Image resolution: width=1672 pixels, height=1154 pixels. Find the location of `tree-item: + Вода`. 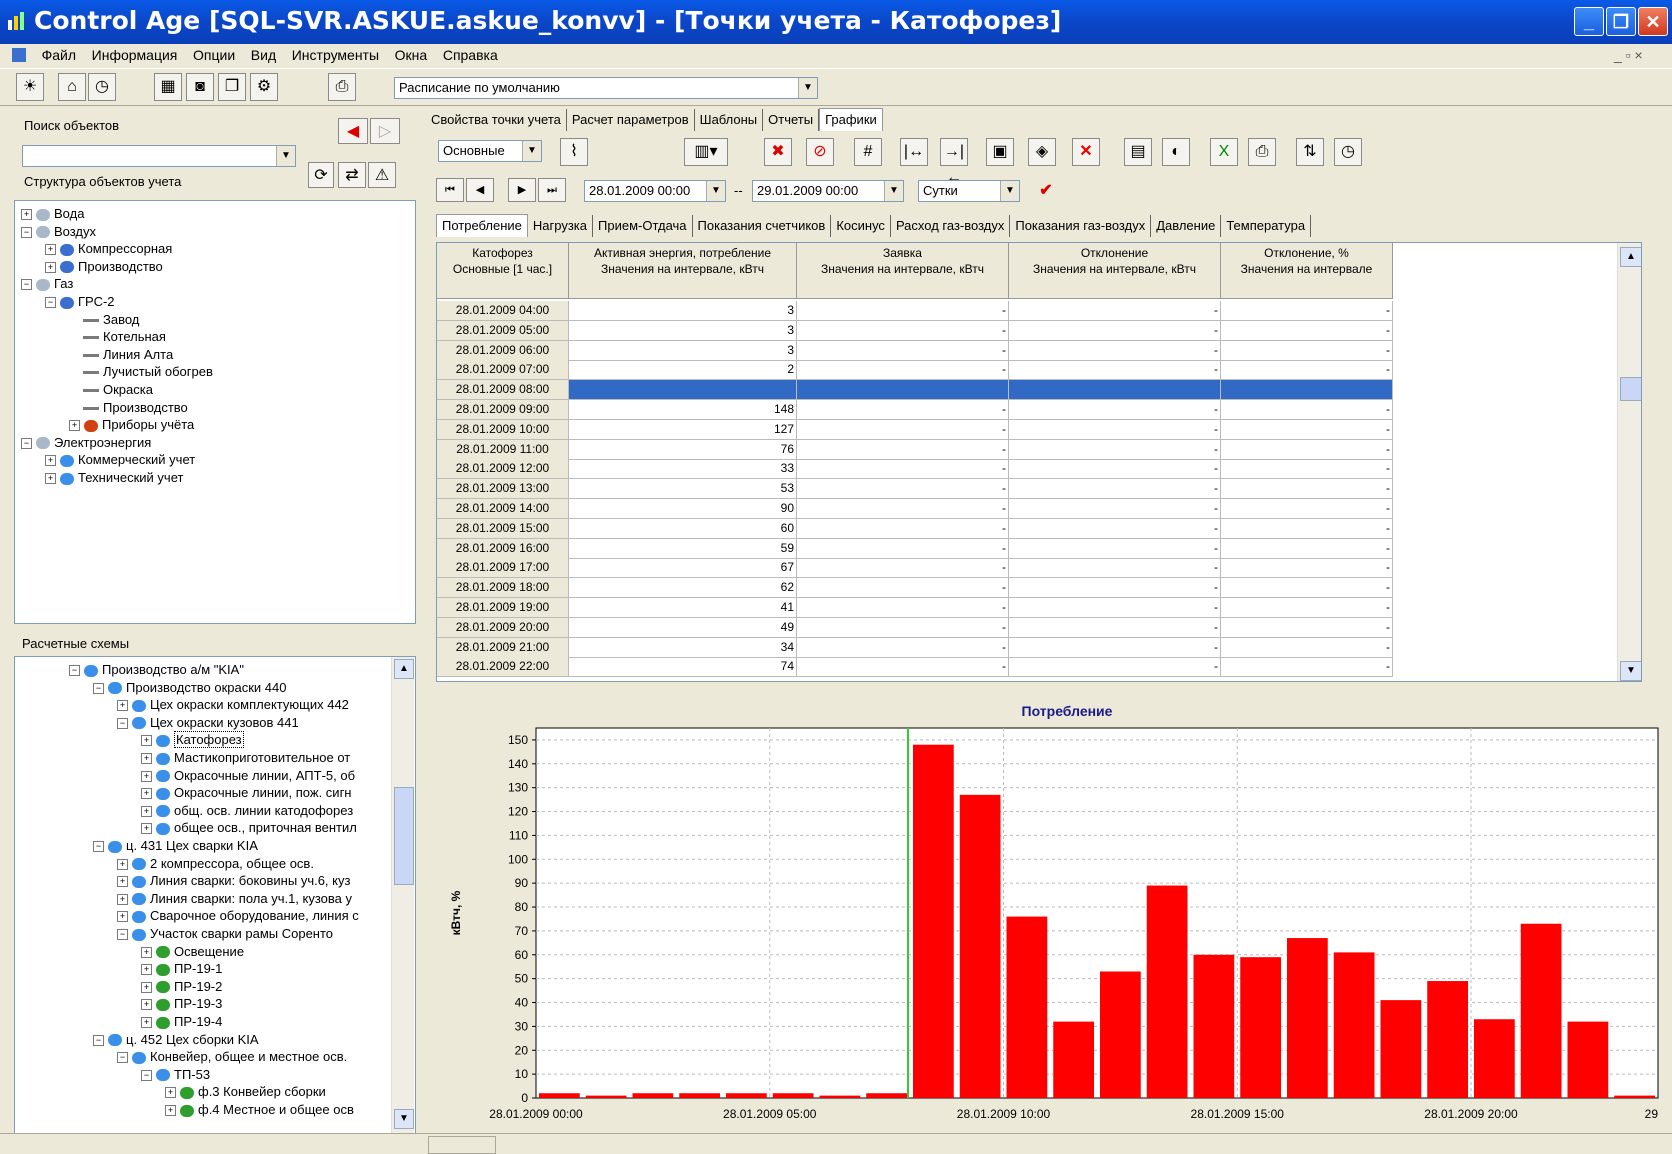

tree-item: + Вода is located at coordinates (52, 214).